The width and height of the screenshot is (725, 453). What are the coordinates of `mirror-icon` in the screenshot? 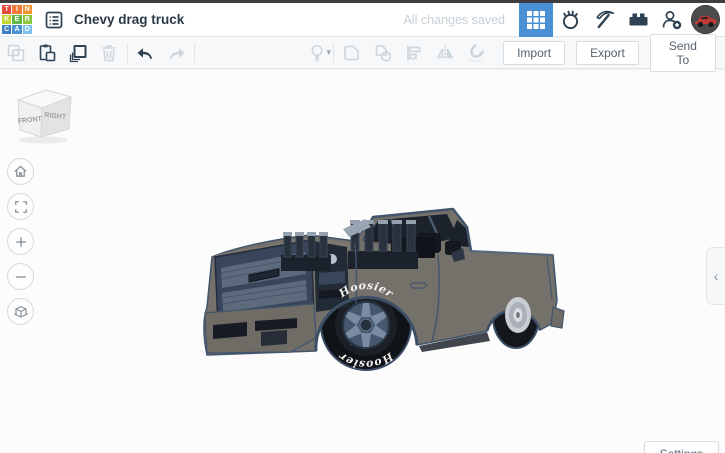 It's located at (445, 53).